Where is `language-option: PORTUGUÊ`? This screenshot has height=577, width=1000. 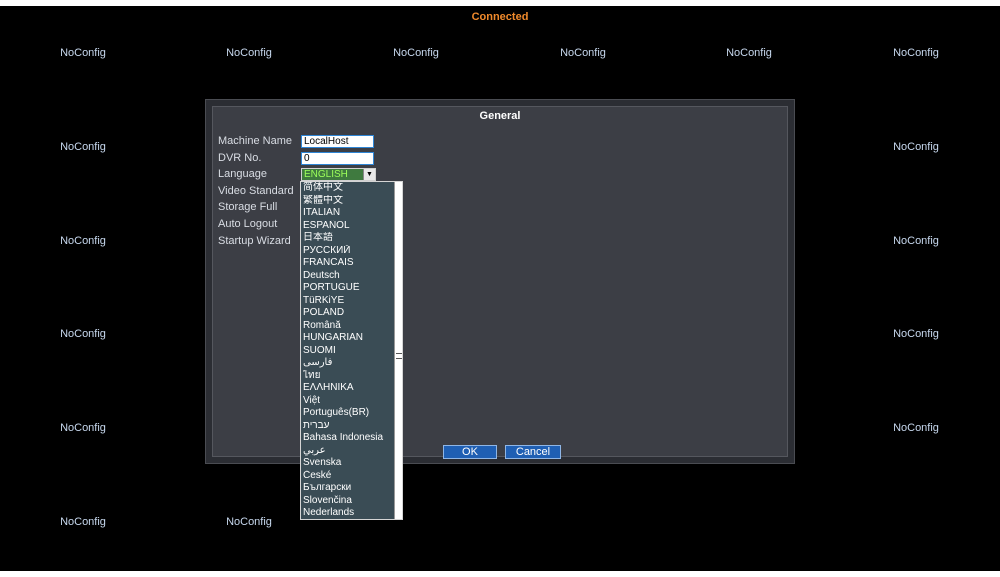 language-option: PORTUGUÊ is located at coordinates (350, 288).